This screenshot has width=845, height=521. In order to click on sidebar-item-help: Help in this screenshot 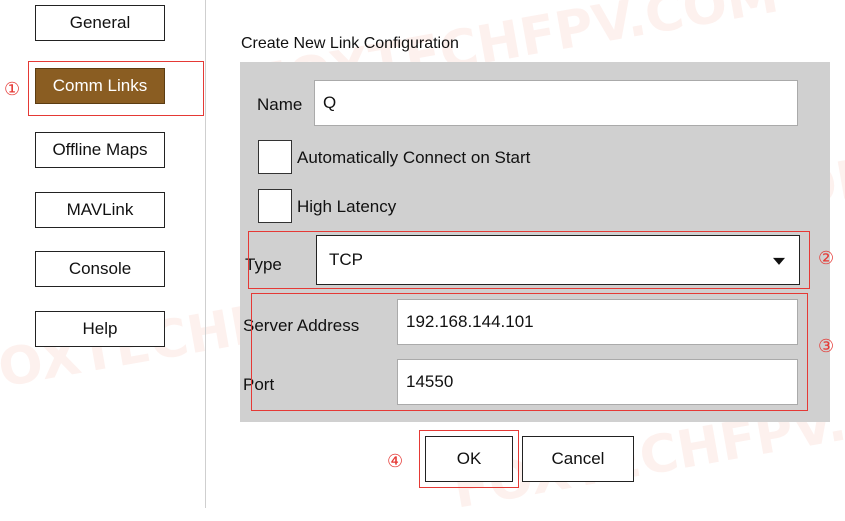, I will do `click(100, 329)`.